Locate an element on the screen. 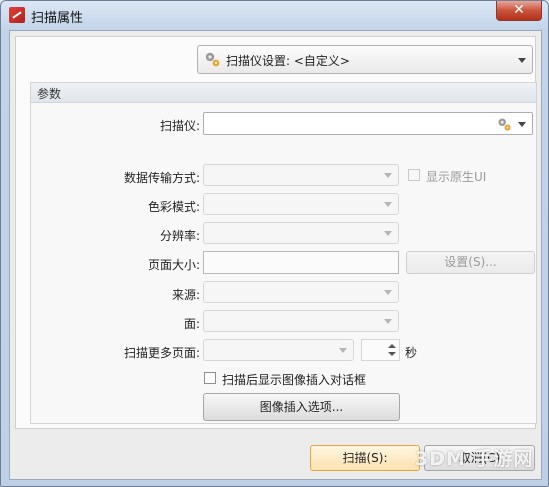 The image size is (549, 487). window-title: 扫描属性 is located at coordinates (57, 18).